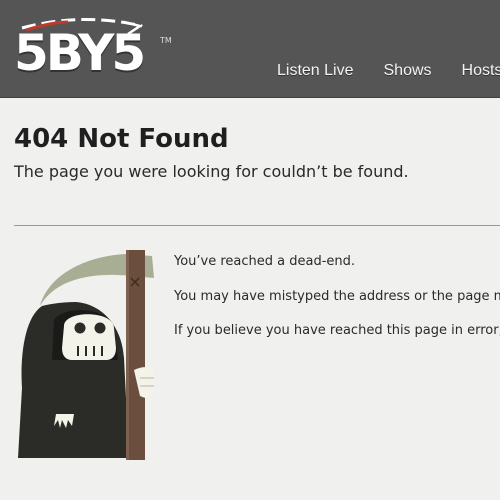 The image size is (500, 500). What do you see at coordinates (257, 225) in the screenshot?
I see `divider` at bounding box center [257, 225].